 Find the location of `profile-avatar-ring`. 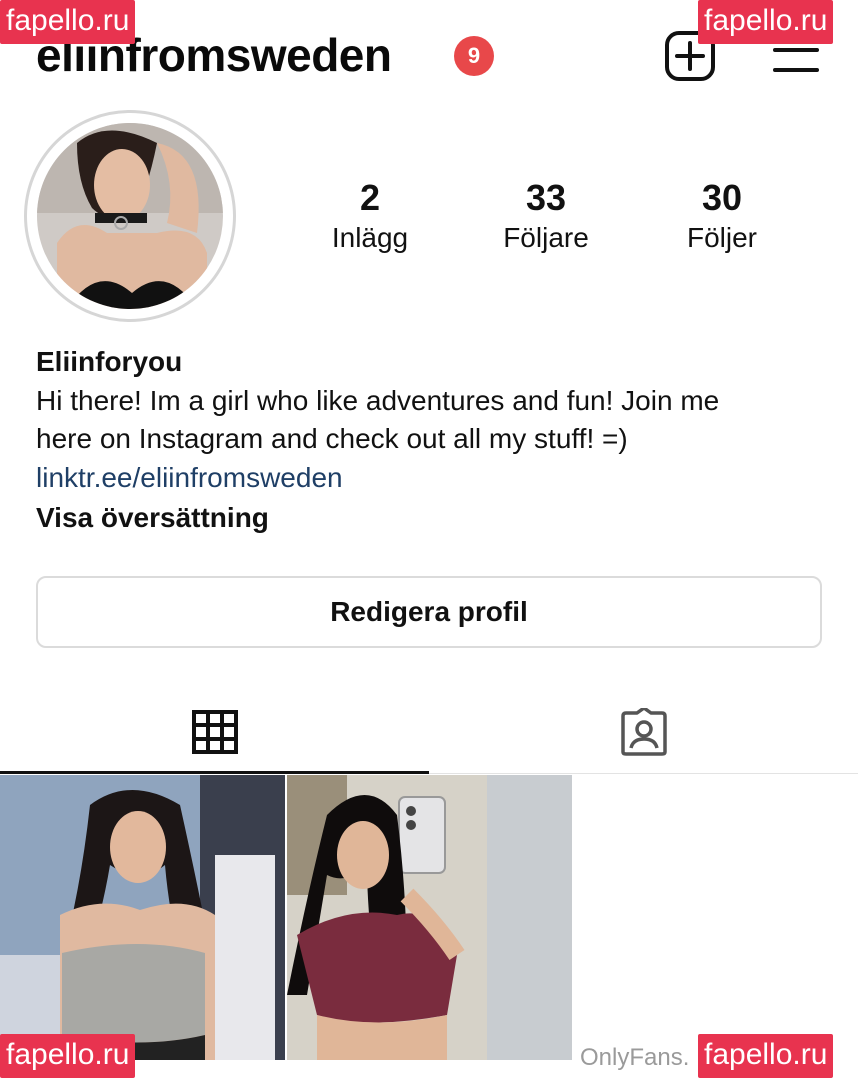

profile-avatar-ring is located at coordinates (130, 216).